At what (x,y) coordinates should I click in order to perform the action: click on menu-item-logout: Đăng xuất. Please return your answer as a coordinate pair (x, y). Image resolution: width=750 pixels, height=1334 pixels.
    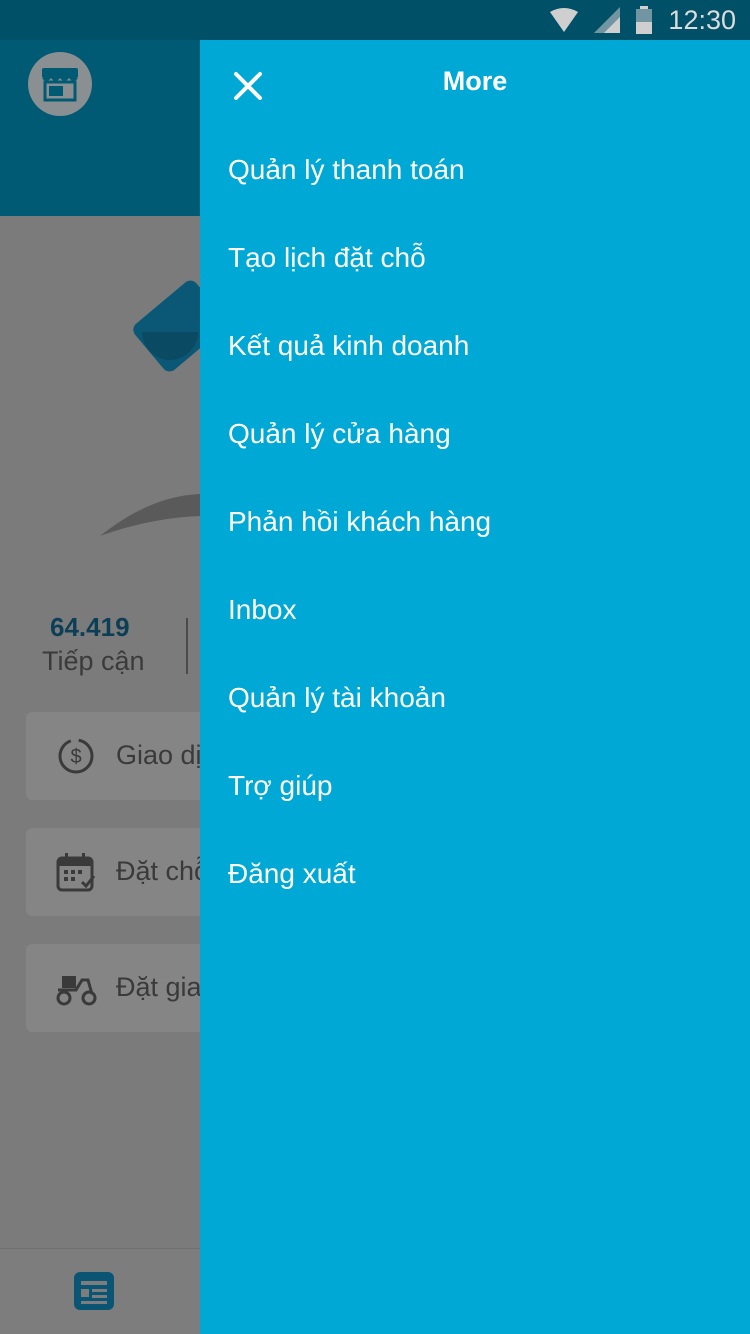
    Looking at the image, I should click on (475, 874).